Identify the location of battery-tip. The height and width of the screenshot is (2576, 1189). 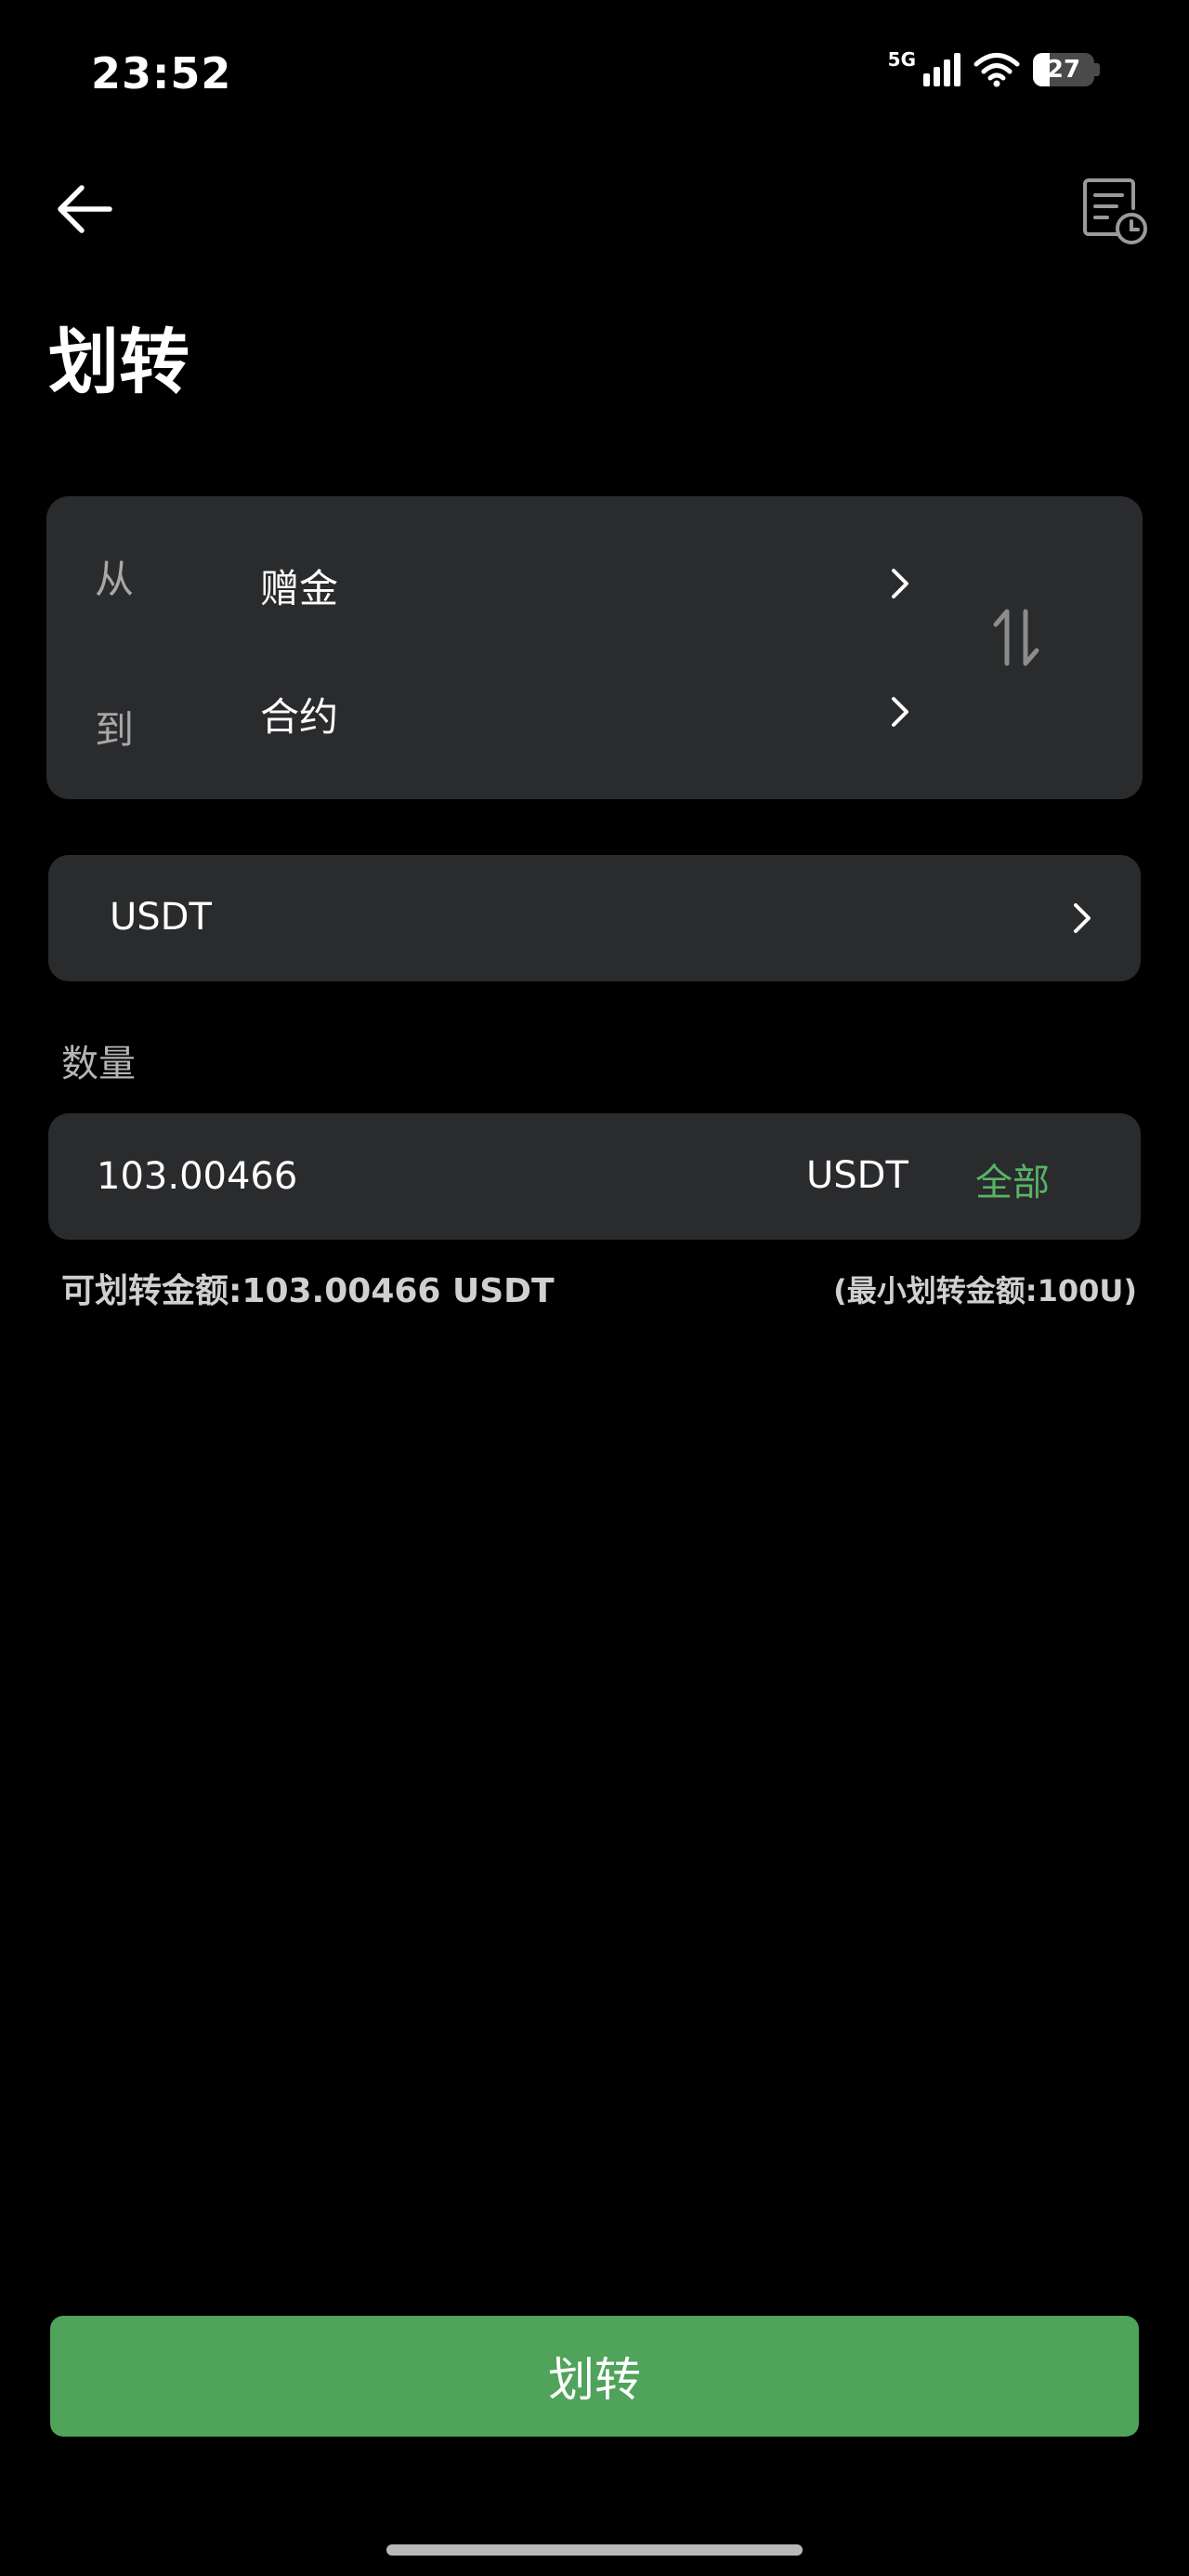
(1097, 69).